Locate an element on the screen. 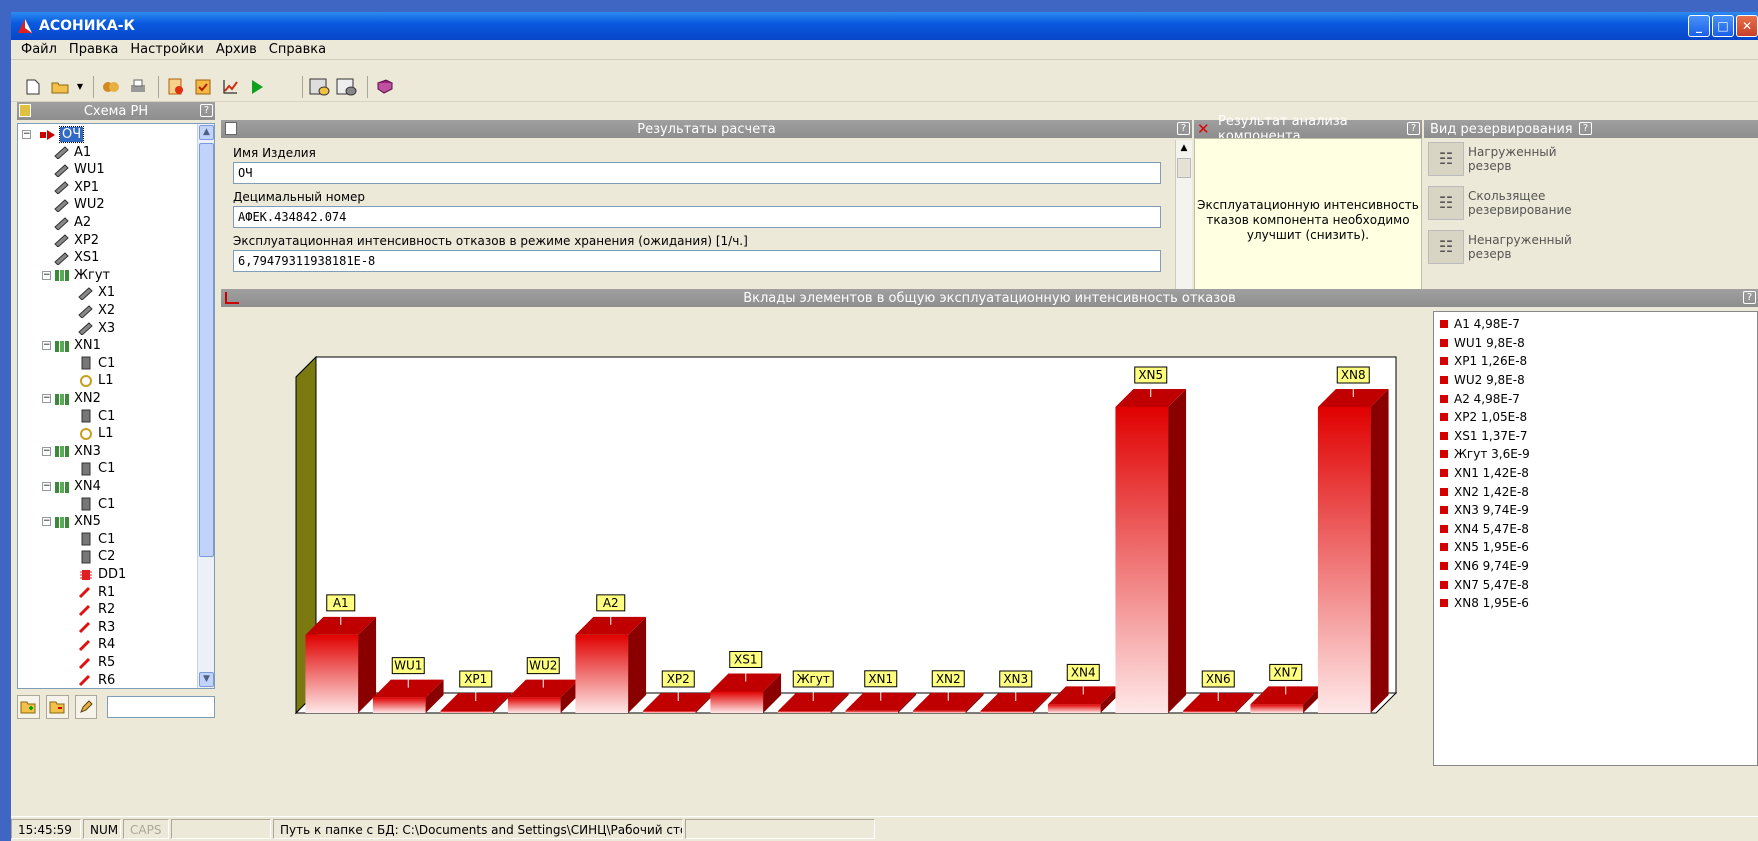 Image resolution: width=1758 pixels, height=841 pixels. tree-node: XN2 is located at coordinates (77, 398).